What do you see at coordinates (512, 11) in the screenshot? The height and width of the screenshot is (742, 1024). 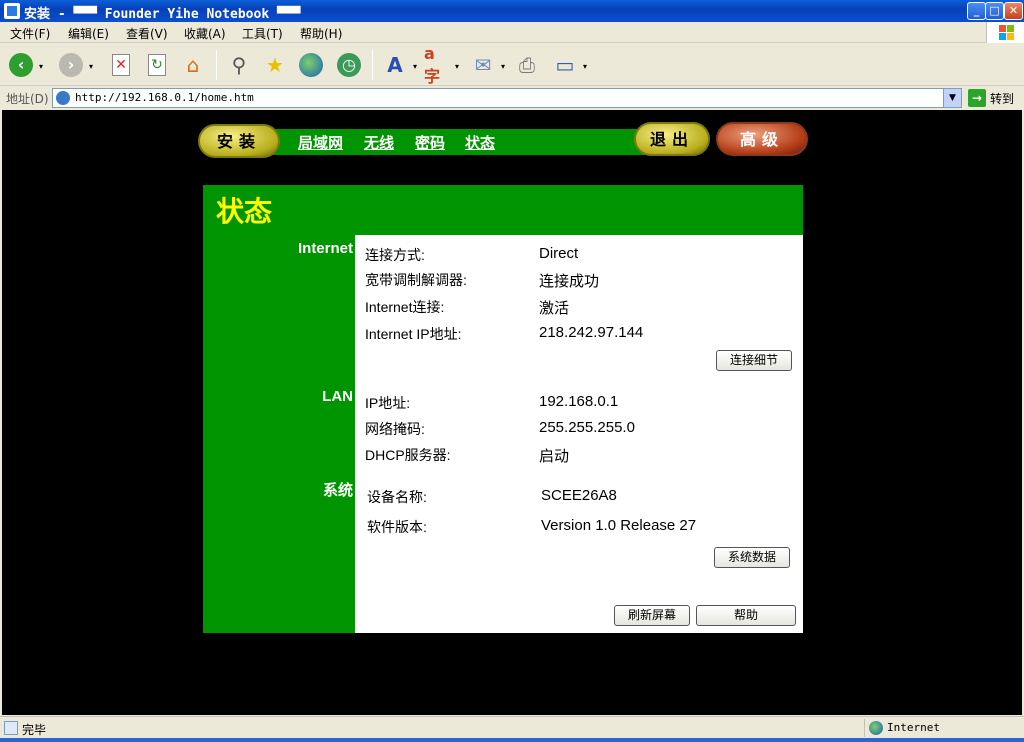 I see `title-bar: 安装 - ▀▀▀ Founder Yihe Notebook ▀▀▀ _ □ ✕` at bounding box center [512, 11].